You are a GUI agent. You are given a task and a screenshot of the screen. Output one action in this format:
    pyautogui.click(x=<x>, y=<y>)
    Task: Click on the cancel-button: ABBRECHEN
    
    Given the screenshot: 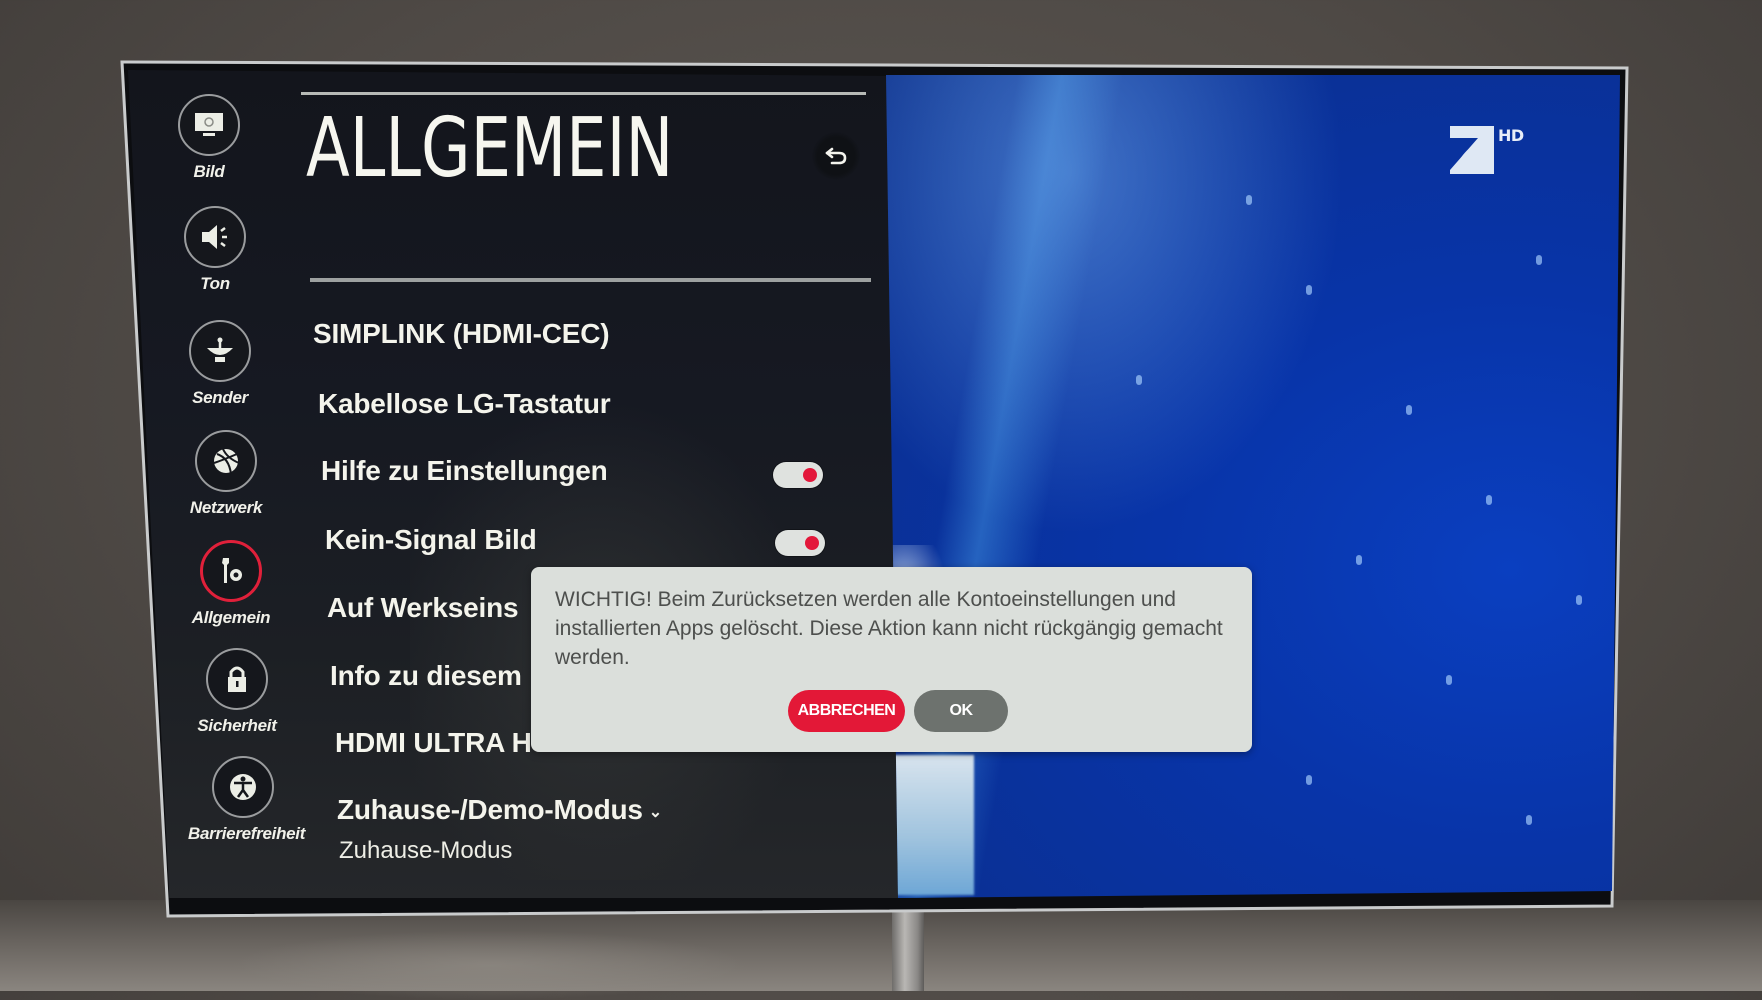 What is the action you would take?
    pyautogui.click(x=846, y=711)
    